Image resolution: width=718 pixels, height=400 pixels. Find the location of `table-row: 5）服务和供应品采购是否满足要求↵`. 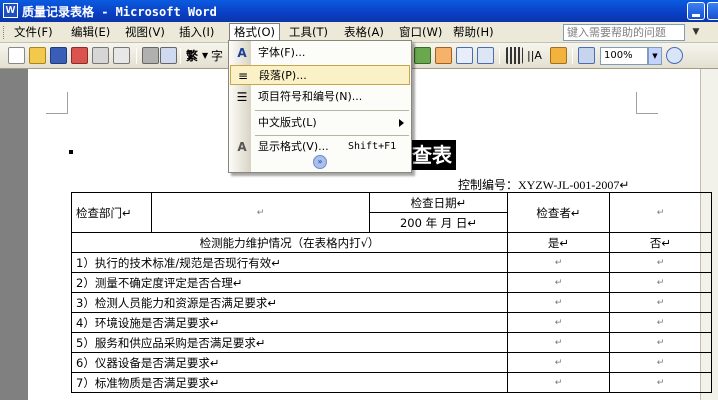

table-row: 5）服务和供应品采购是否满足要求↵ is located at coordinates (289, 342).